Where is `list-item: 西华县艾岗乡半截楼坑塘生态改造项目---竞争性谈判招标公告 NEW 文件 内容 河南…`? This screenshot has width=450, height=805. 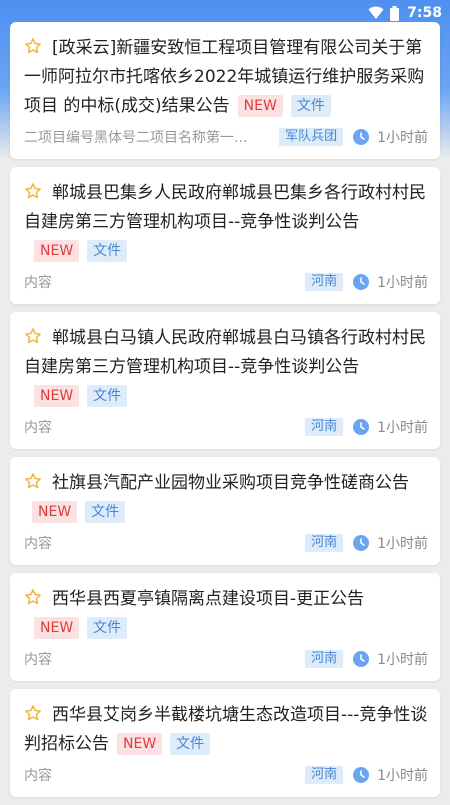
list-item: 西华县艾岗乡半截楼坑塘生态改造项目---竞争性谈判招标公告 NEW 文件 内容 河南… is located at coordinates (225, 743).